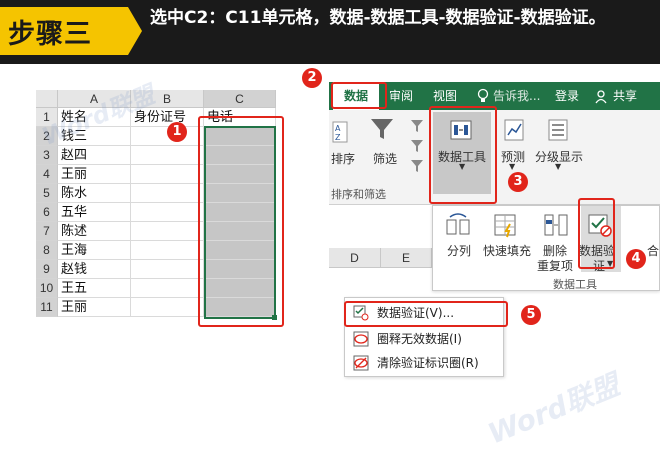  What do you see at coordinates (47, 231) in the screenshot?
I see `row-header: 7` at bounding box center [47, 231].